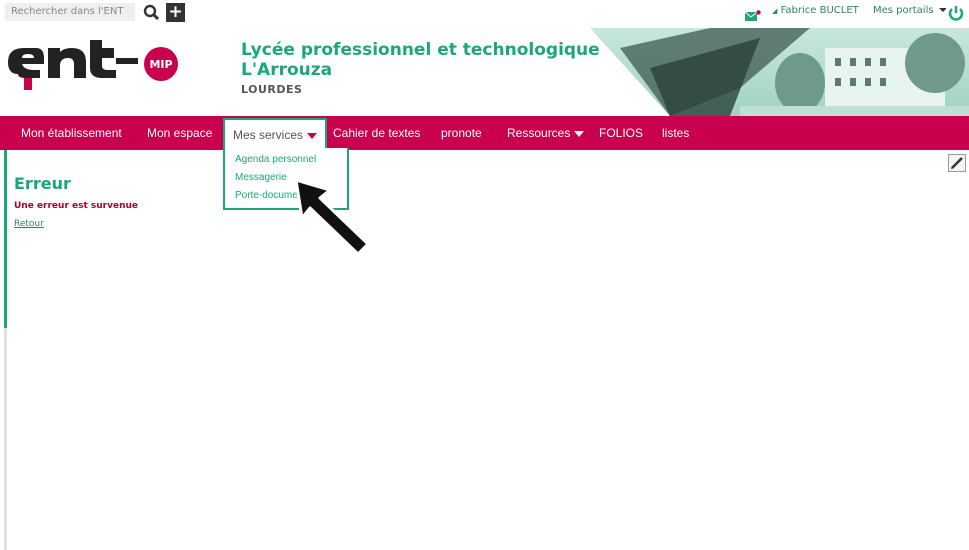 The image size is (969, 550). I want to click on nav-label: pronote, so click(461, 133).